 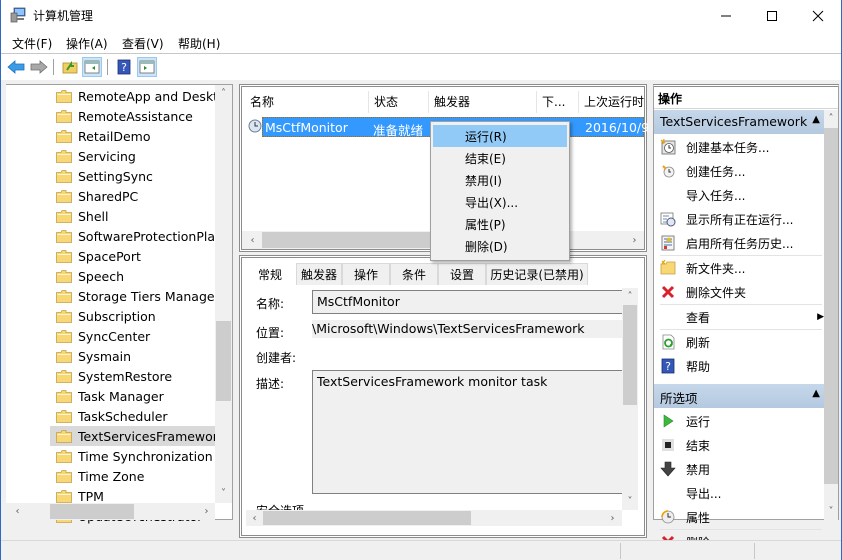 What do you see at coordinates (135, 156) in the screenshot?
I see `tree-item: Servicing` at bounding box center [135, 156].